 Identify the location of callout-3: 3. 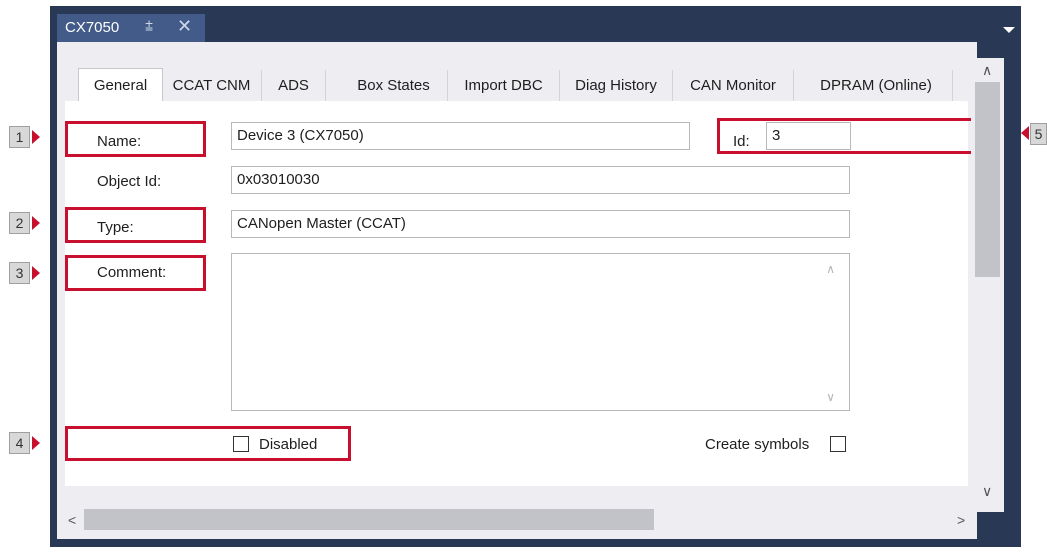
(19, 273).